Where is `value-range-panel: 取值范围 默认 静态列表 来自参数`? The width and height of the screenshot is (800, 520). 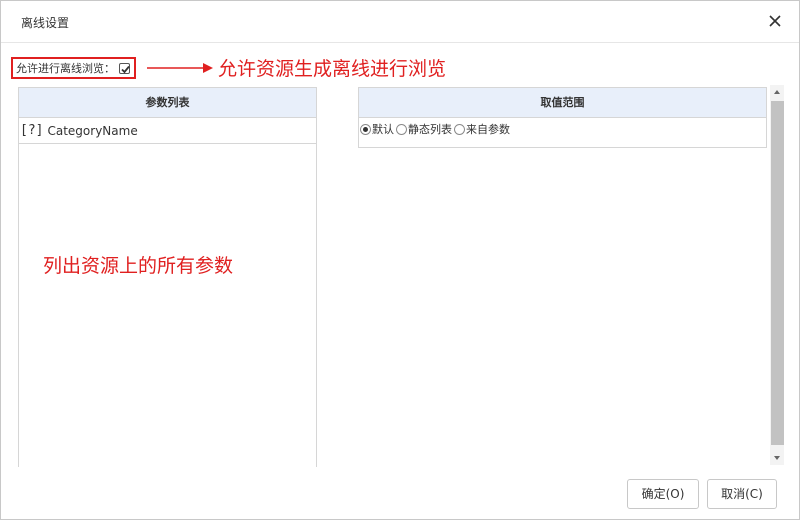
value-range-panel: 取值范围 默认 静态列表 来自参数 is located at coordinates (562, 117).